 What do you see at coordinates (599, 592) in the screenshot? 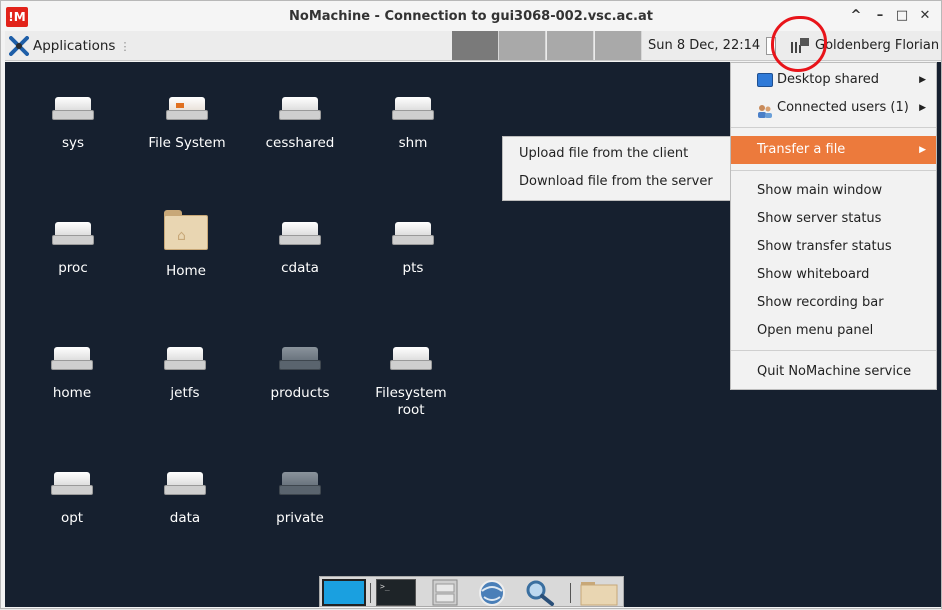
I see `folder-icon` at bounding box center [599, 592].